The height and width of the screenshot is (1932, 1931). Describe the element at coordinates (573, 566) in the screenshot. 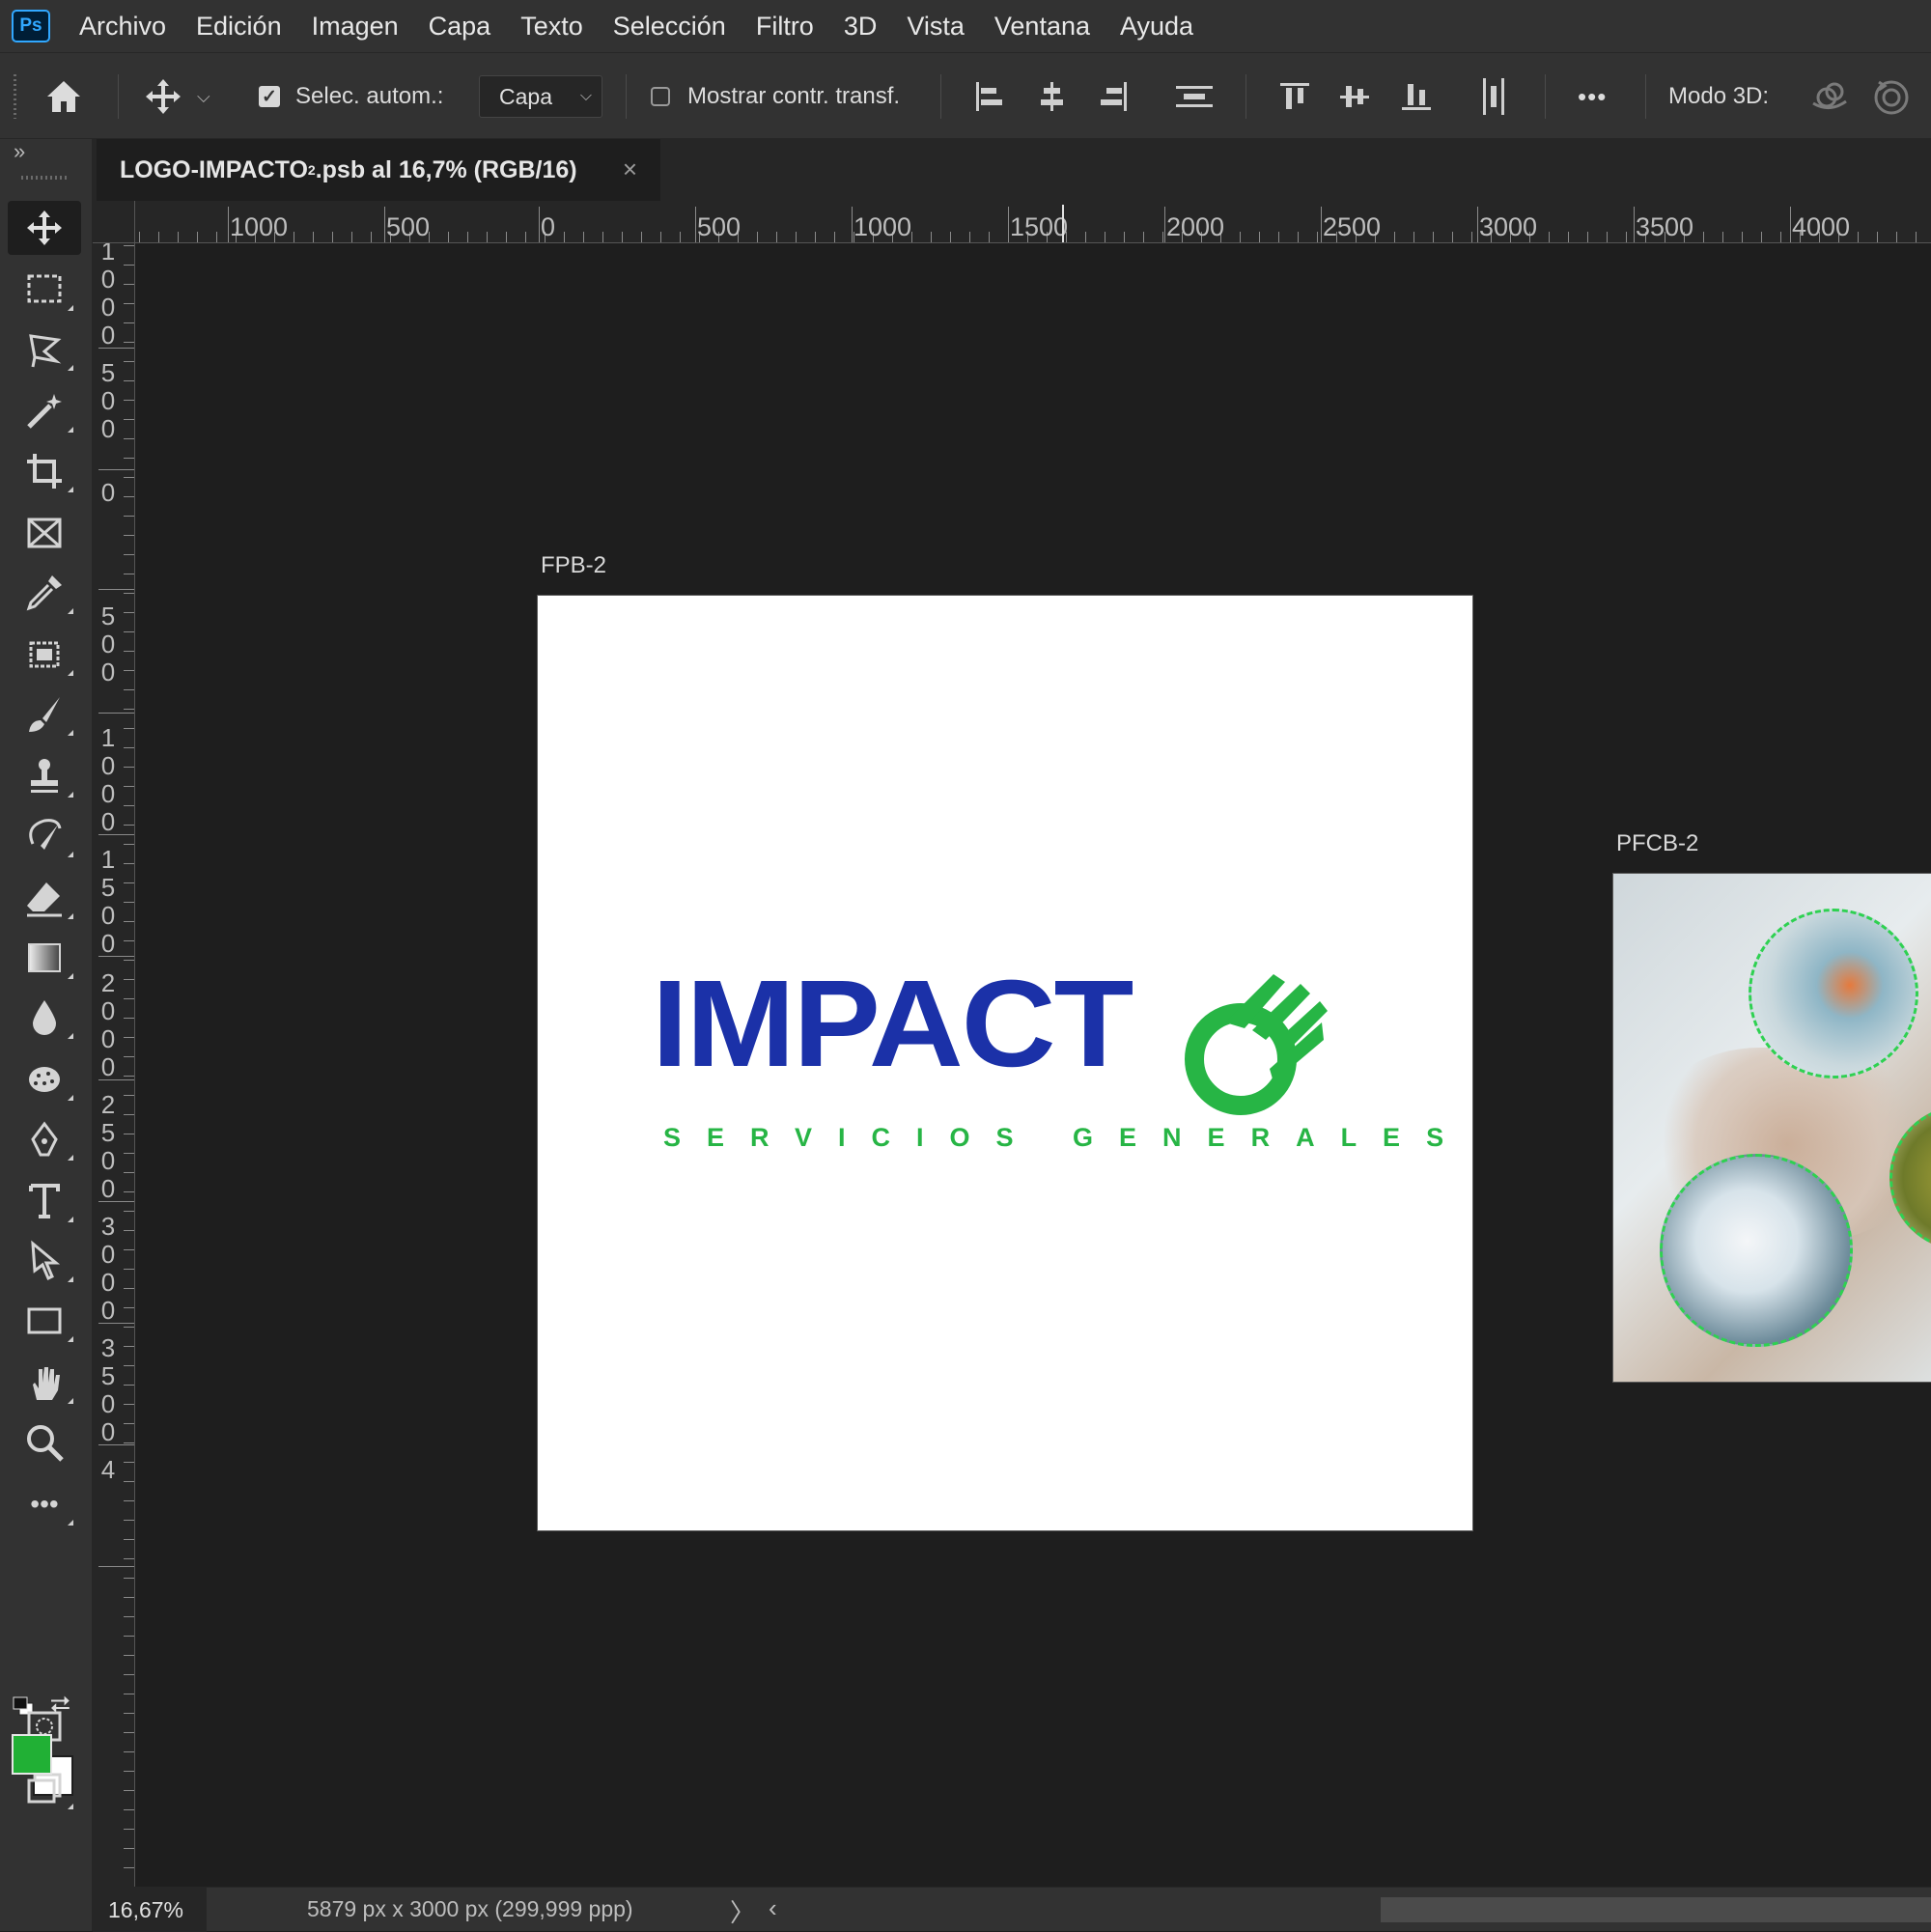

I see `artboard-label-fpb: FPB-2` at that location.